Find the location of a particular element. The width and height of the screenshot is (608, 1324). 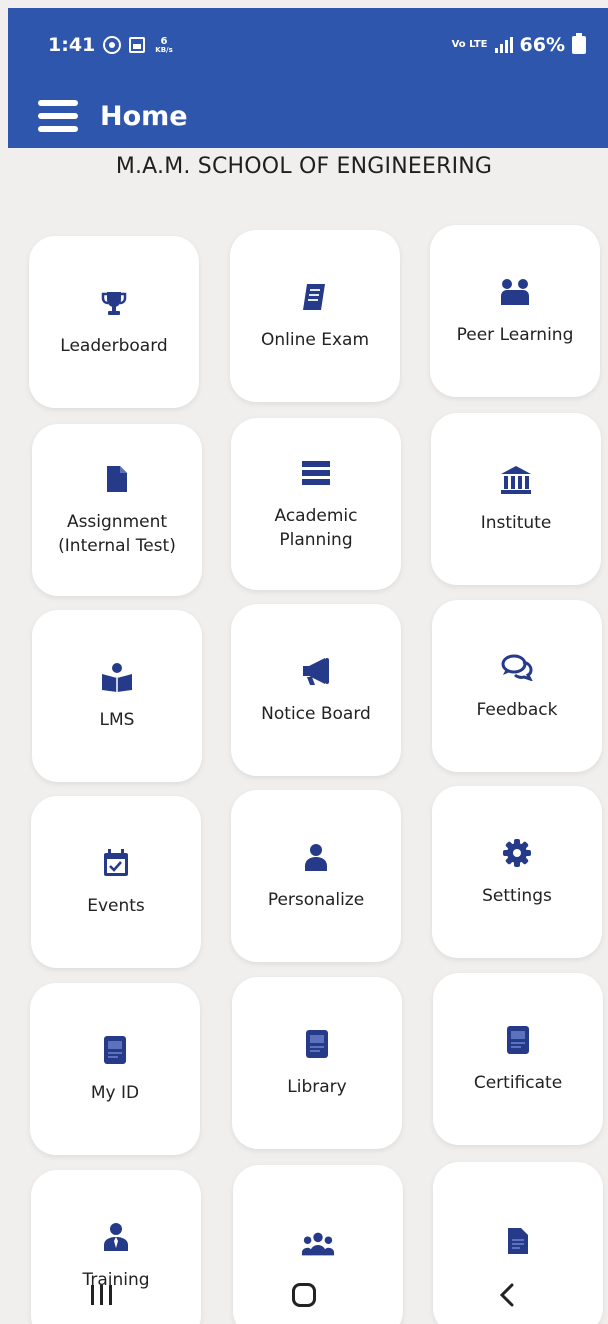

group-icon is located at coordinates (318, 1244).